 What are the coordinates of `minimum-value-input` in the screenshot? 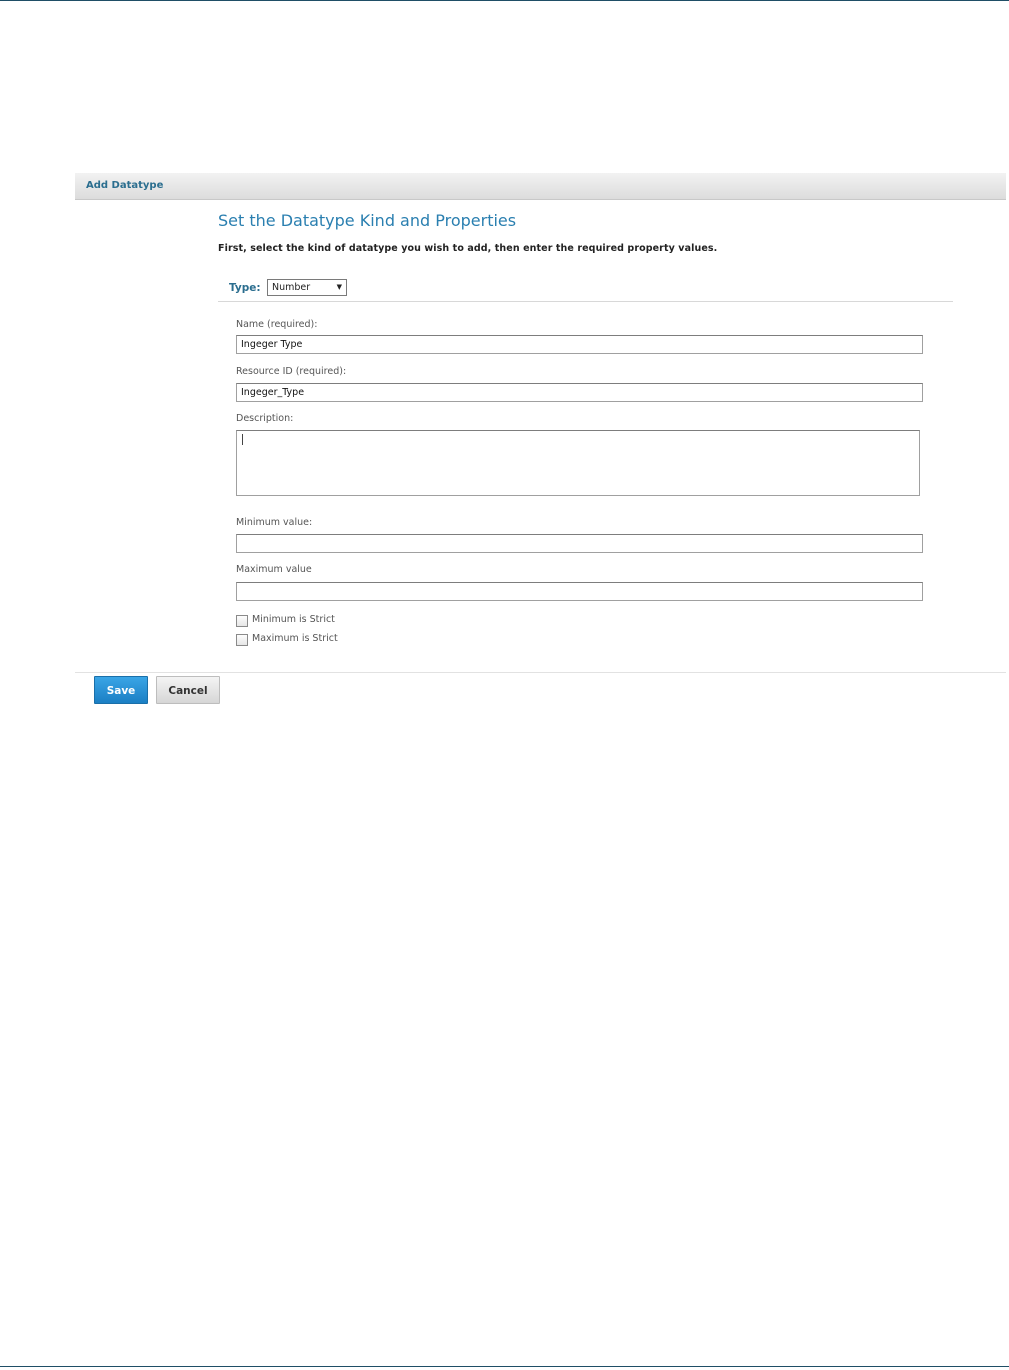 It's located at (579, 543).